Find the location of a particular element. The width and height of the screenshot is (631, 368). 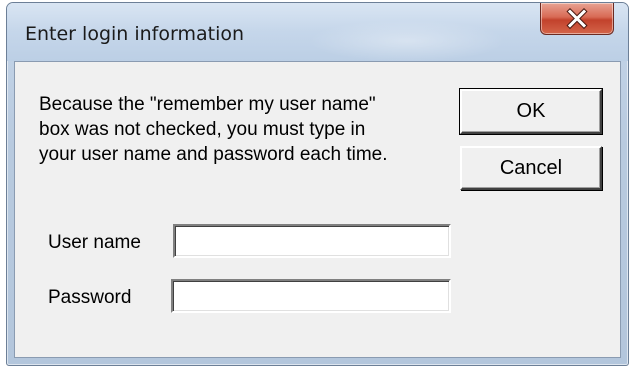

username-field is located at coordinates (312, 241).